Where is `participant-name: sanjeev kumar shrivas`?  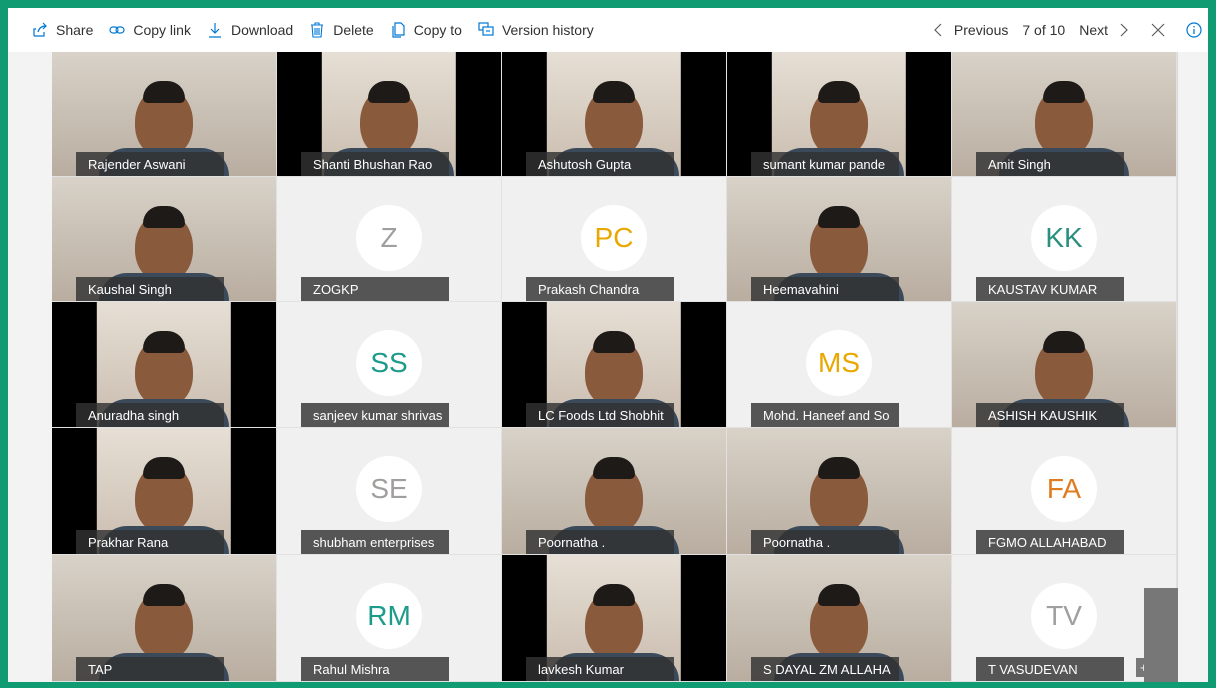
participant-name: sanjeev kumar shrivas is located at coordinates (375, 415).